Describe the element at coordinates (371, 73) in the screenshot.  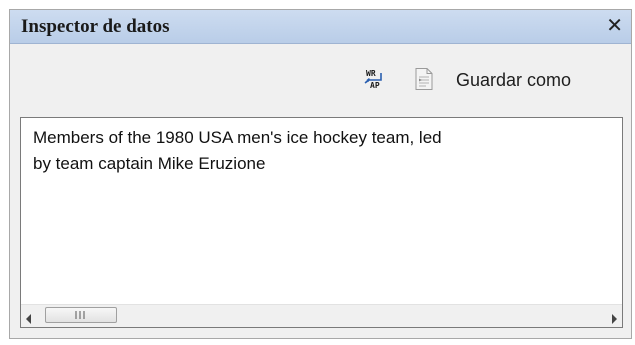
I see `svg-text: WR` at that location.